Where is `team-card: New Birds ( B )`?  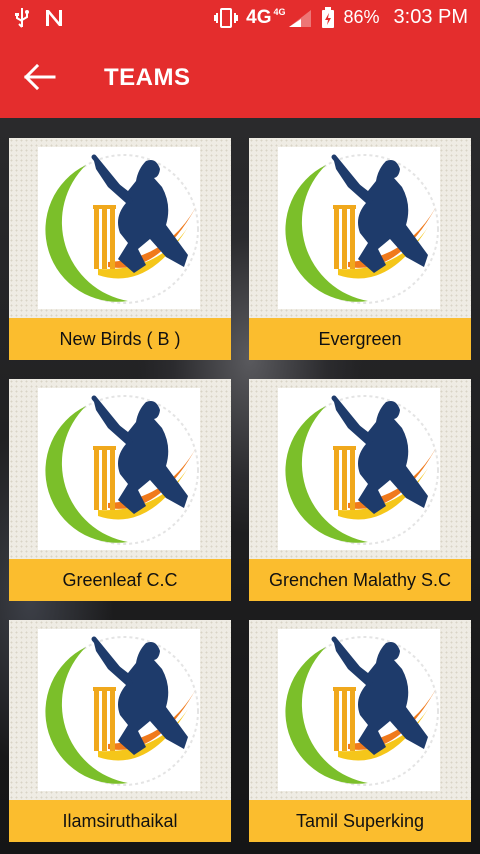
team-card: New Birds ( B ) is located at coordinates (120, 249).